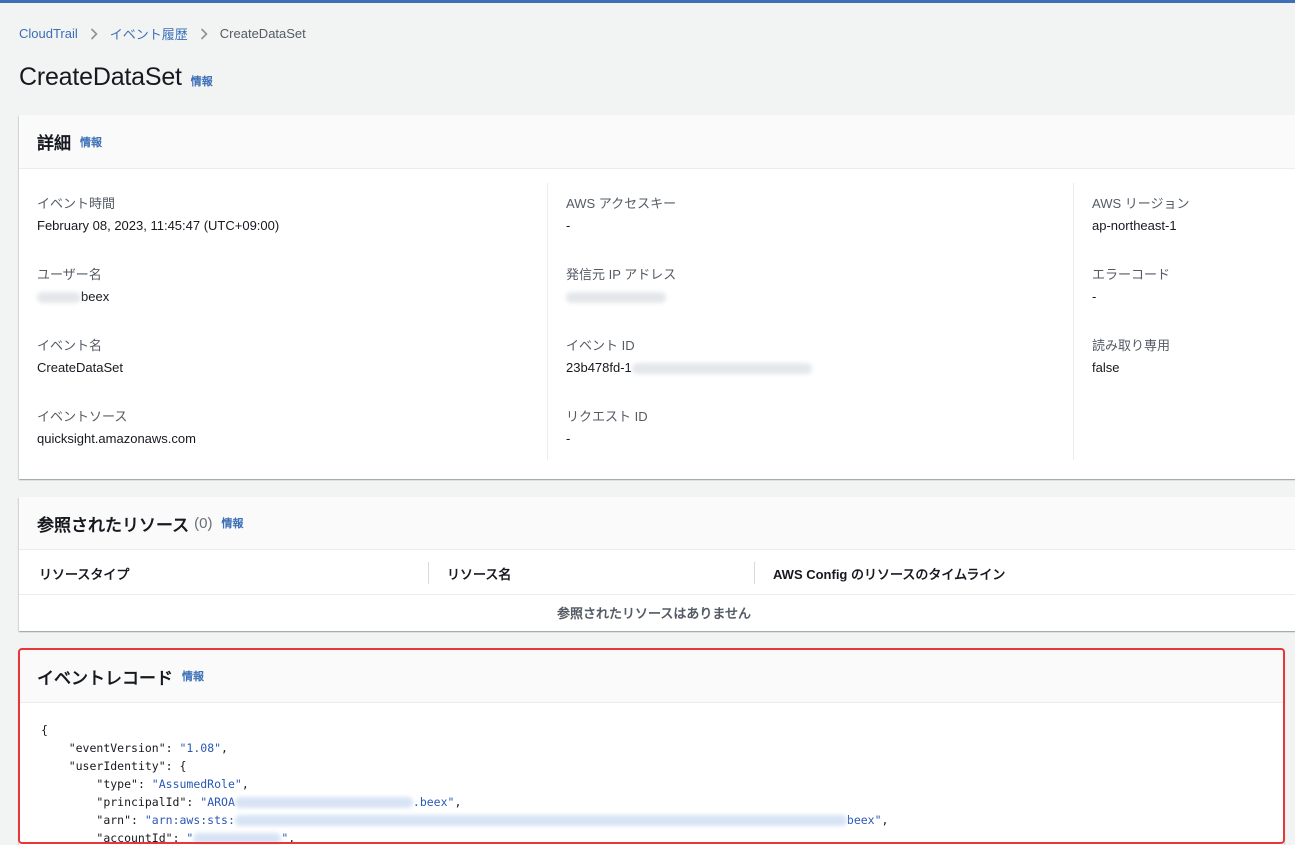 The height and width of the screenshot is (845, 1295). What do you see at coordinates (105, 678) in the screenshot?
I see `record-title: イベントレコード` at bounding box center [105, 678].